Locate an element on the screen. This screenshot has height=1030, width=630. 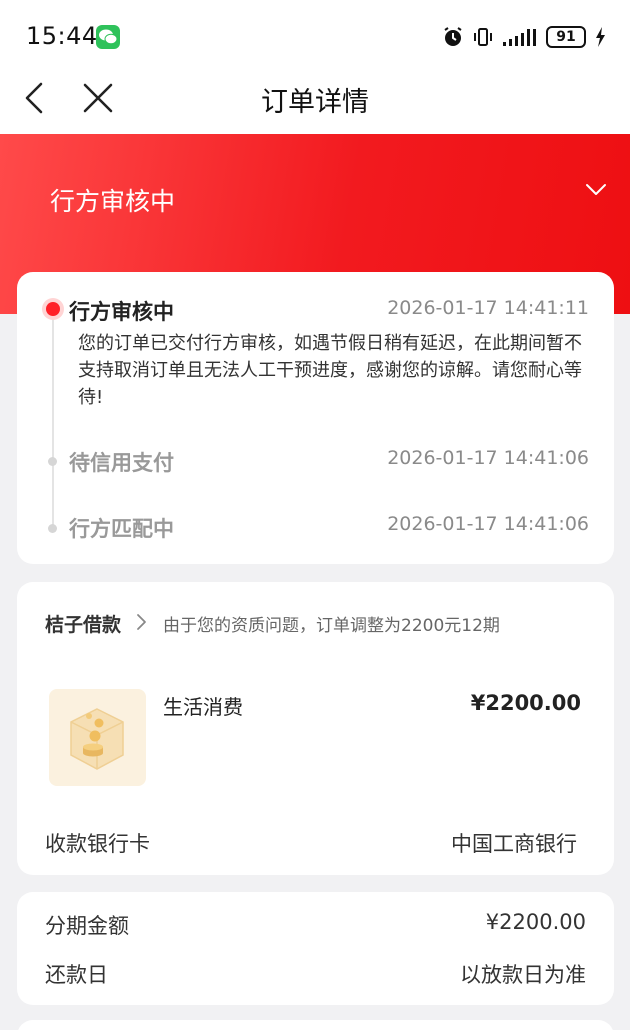
nav-bar: 订单详情 is located at coordinates (315, 101).